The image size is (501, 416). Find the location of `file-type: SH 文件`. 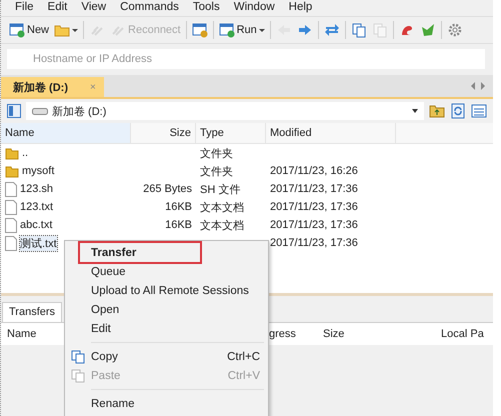

file-type: SH 文件 is located at coordinates (220, 189).